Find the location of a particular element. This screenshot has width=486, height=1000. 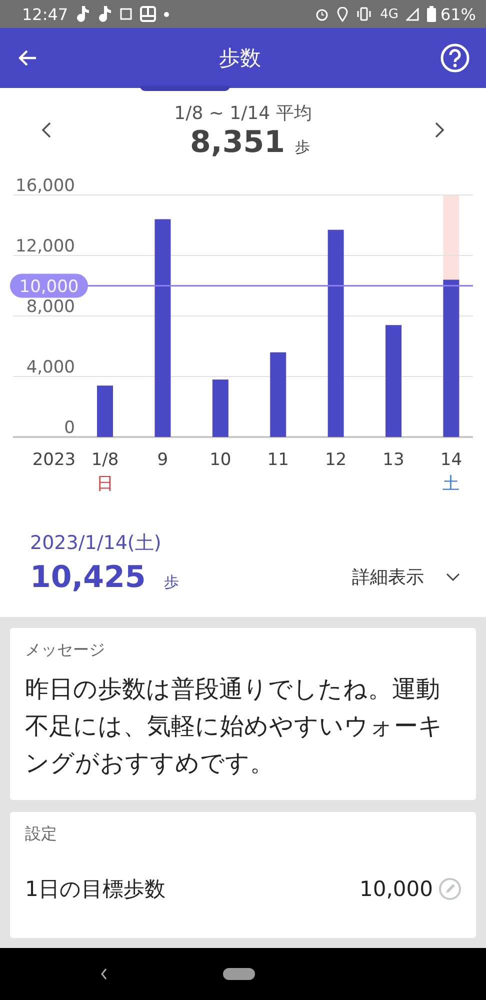

help-button is located at coordinates (455, 58).